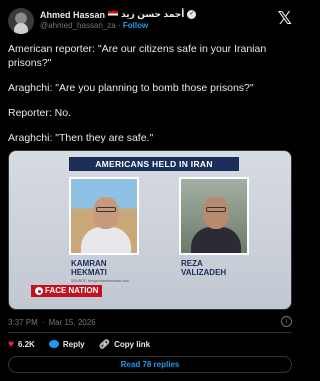  Describe the element at coordinates (71, 322) in the screenshot. I see `post-date: Mar 15, 2026` at that location.